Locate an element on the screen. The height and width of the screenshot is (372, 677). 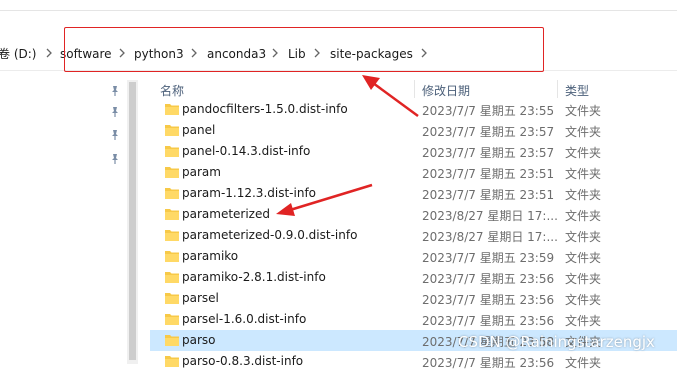
file-row: parameterized 2023/8/27 星期日 17:... 文件夹 is located at coordinates (413, 214).